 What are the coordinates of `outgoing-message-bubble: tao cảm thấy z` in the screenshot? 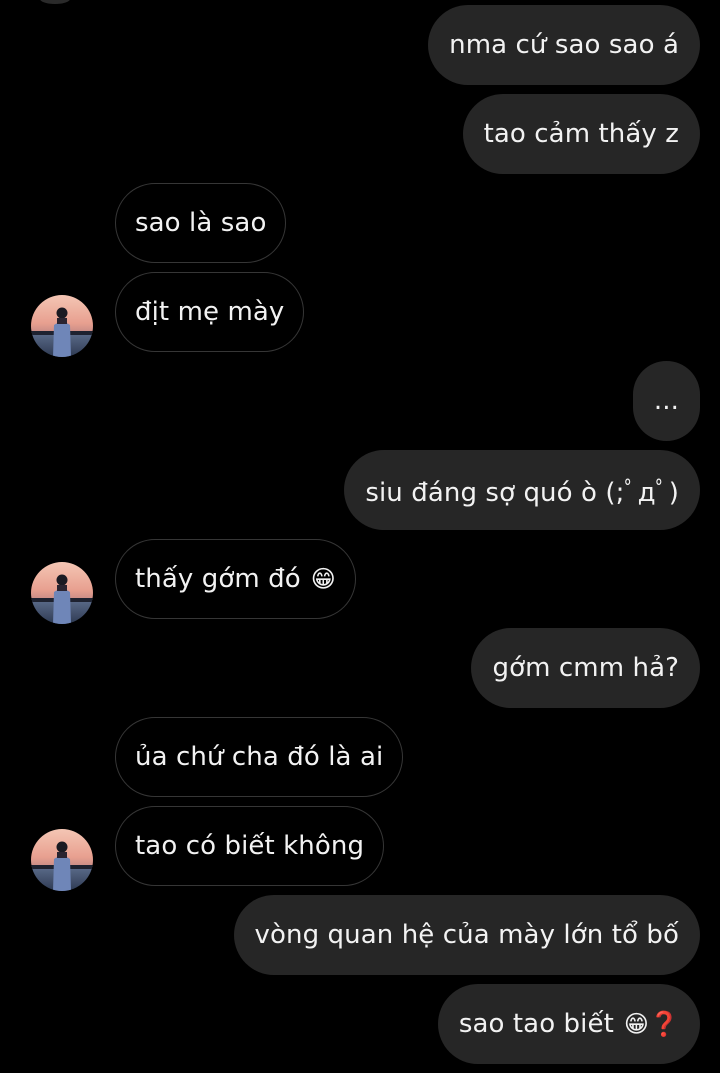 It's located at (581, 134).